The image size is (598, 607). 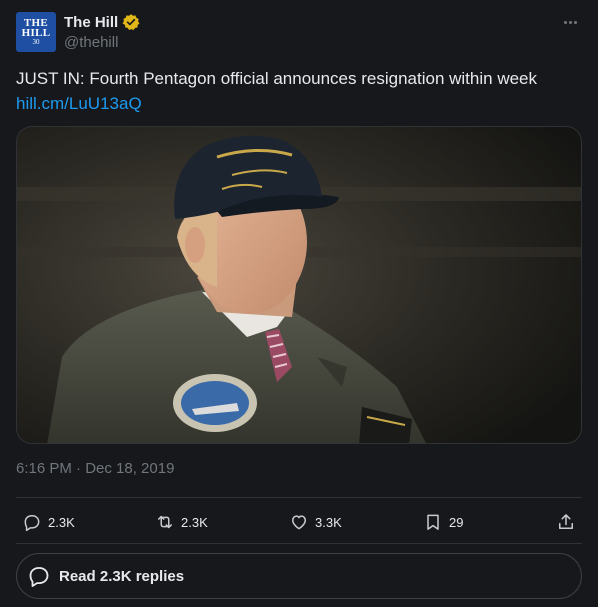 I want to click on author-name-row: The Hill, so click(x=102, y=22).